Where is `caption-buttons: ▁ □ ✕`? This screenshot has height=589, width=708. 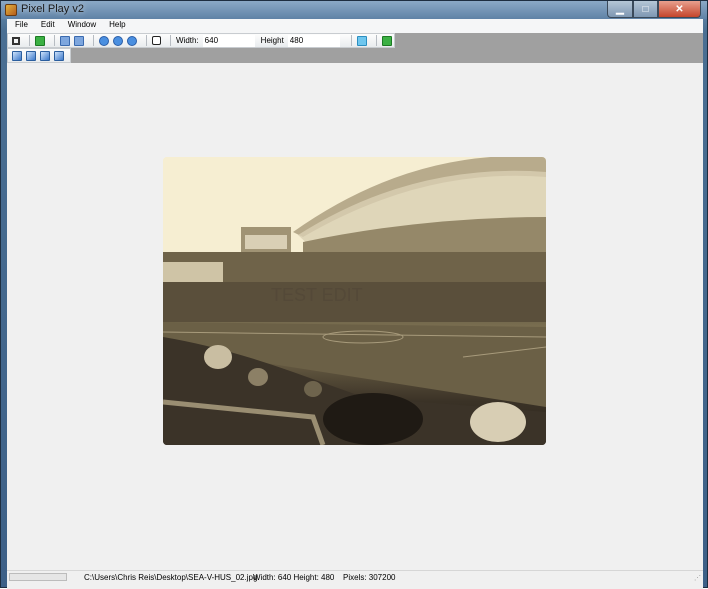
caption-buttons: ▁ □ ✕ is located at coordinates (654, 9).